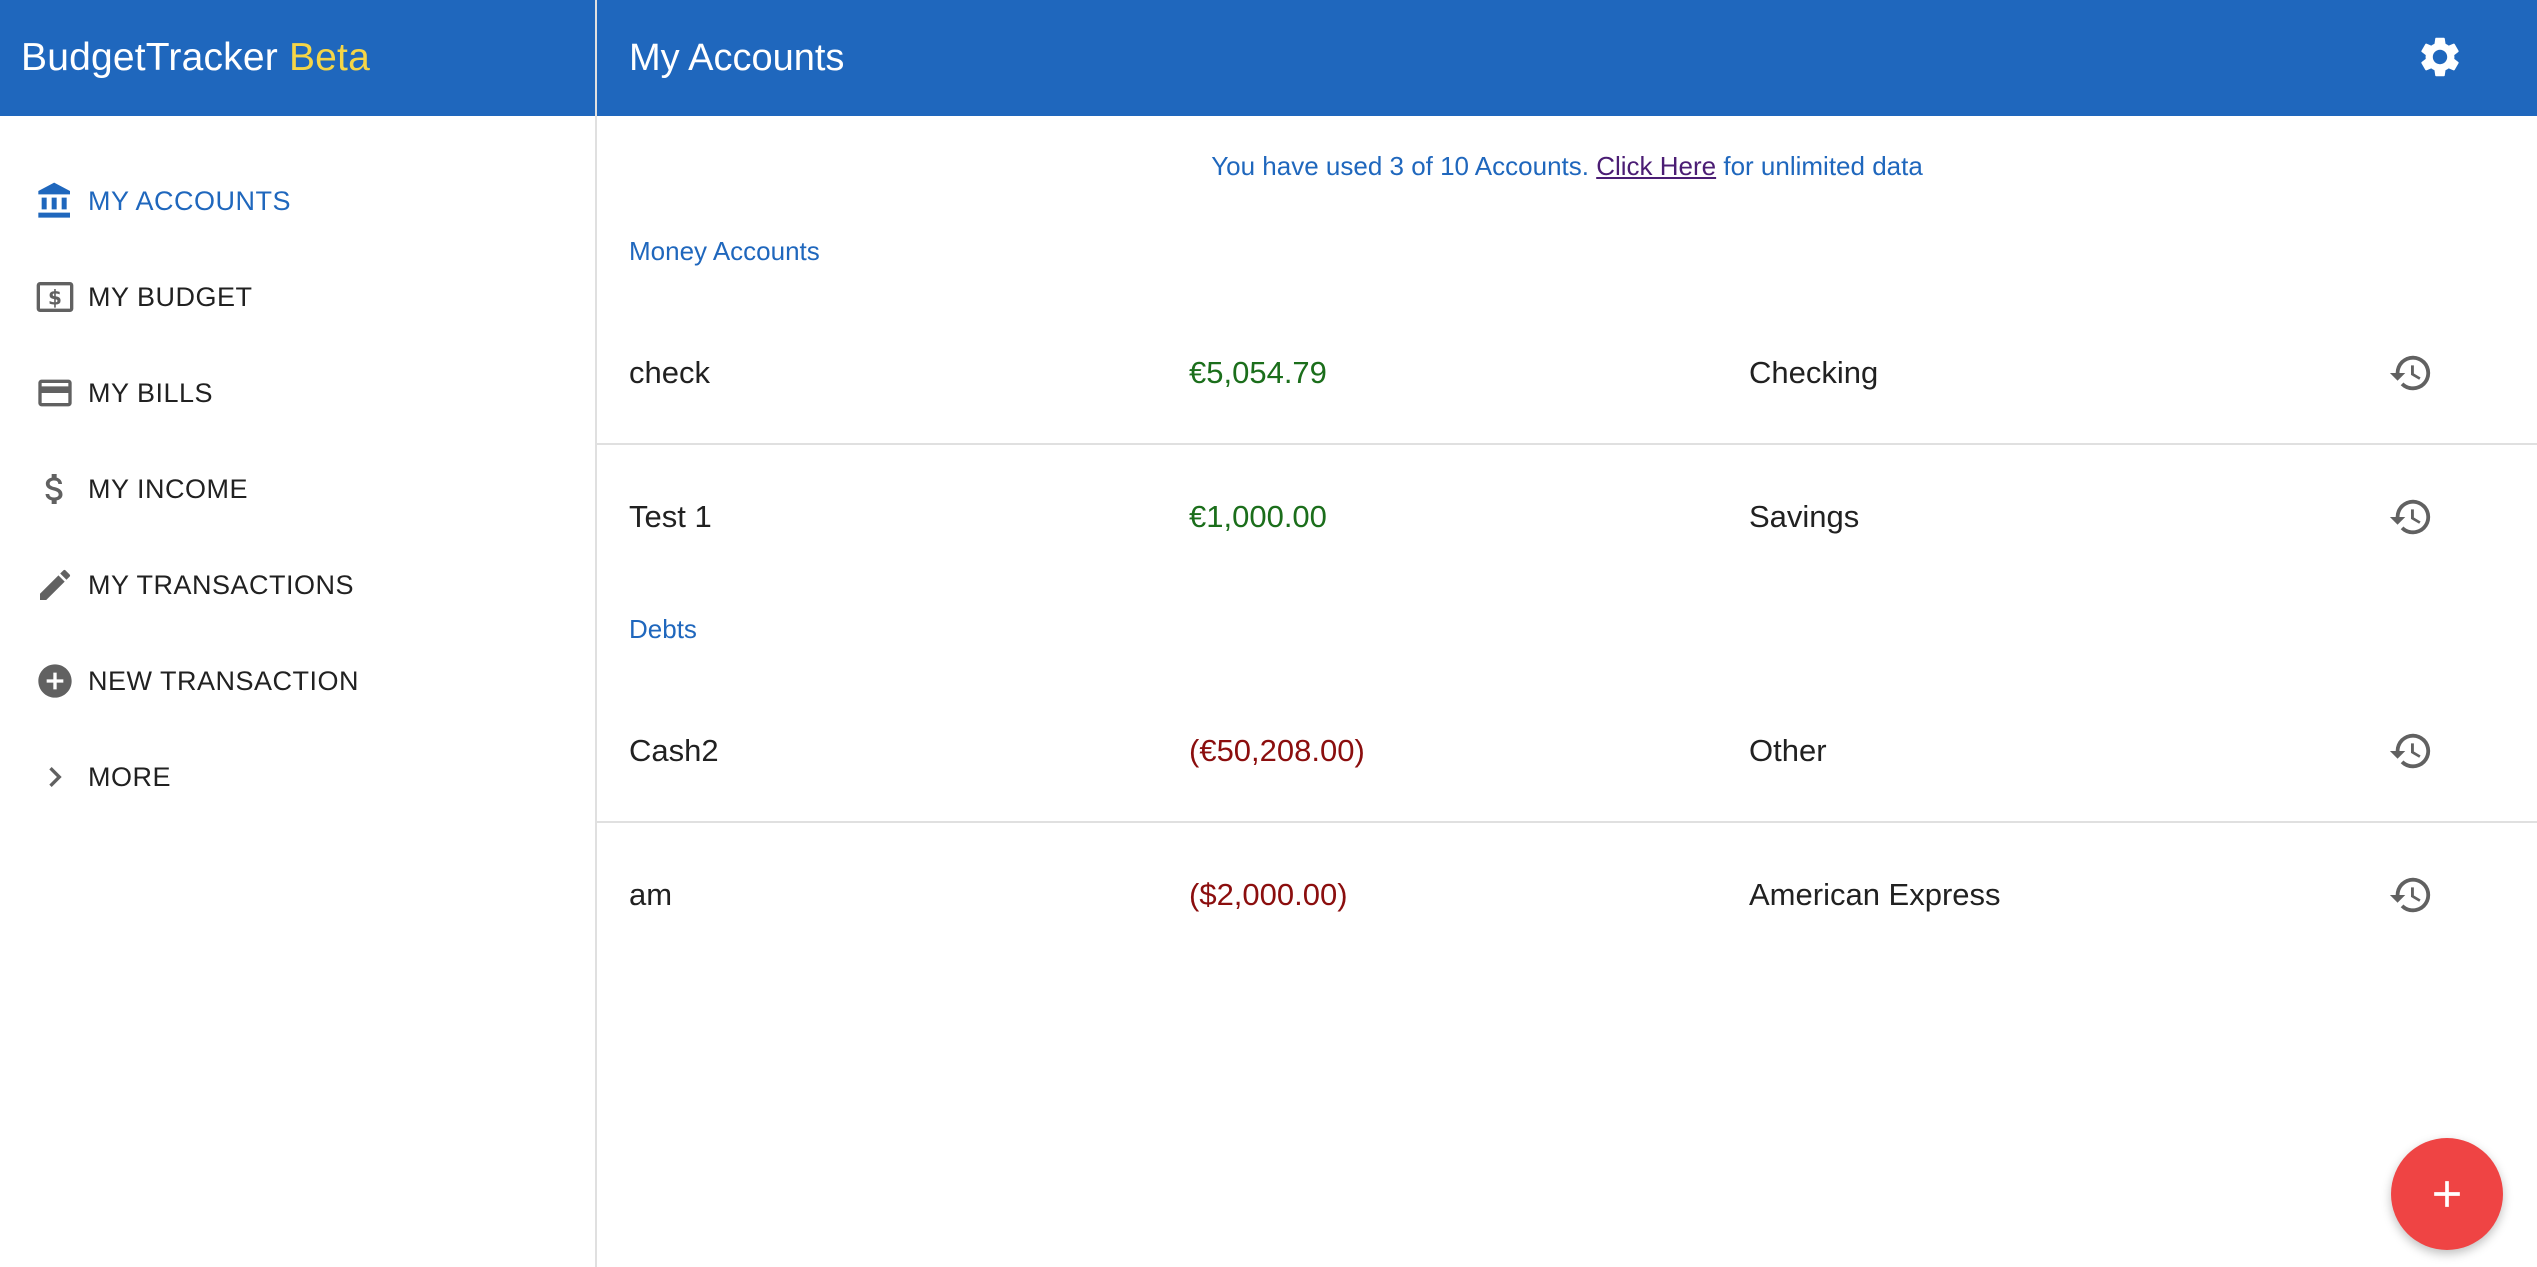 The image size is (2537, 1267). What do you see at coordinates (129, 776) in the screenshot?
I see `sidebar-item-label: MORE` at bounding box center [129, 776].